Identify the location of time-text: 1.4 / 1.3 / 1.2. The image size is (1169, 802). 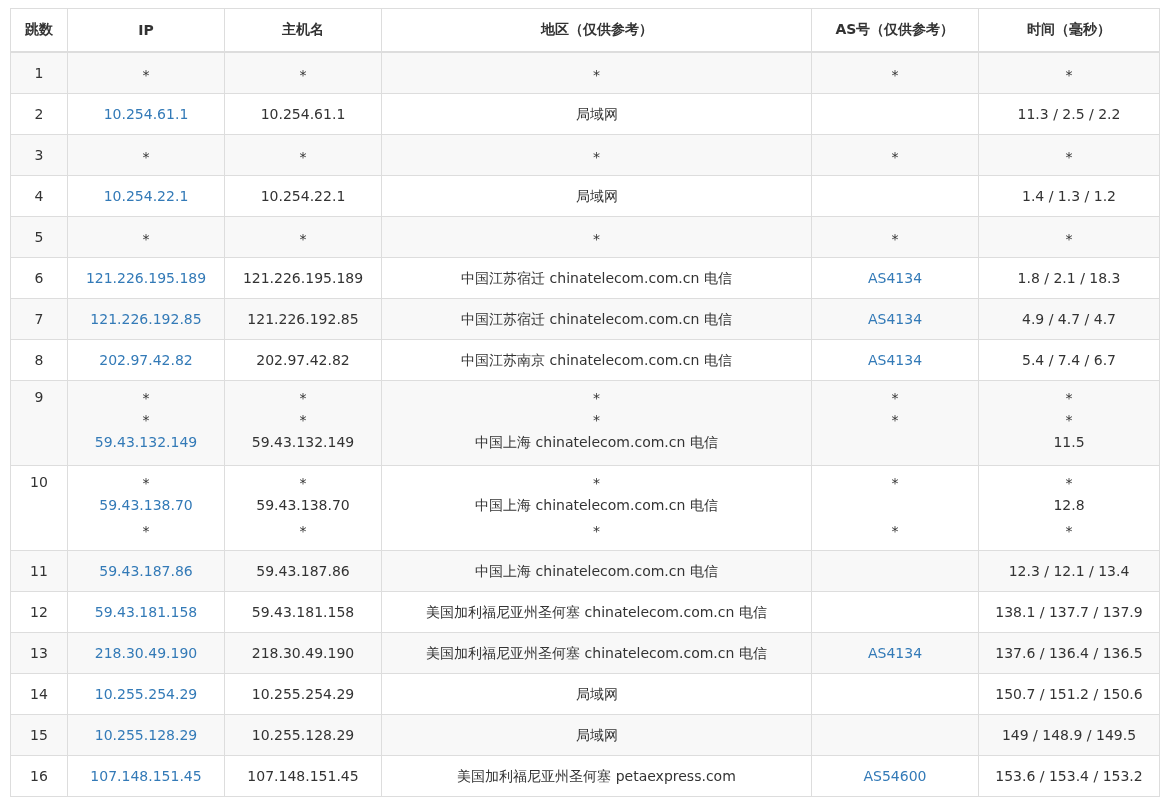
(1069, 196).